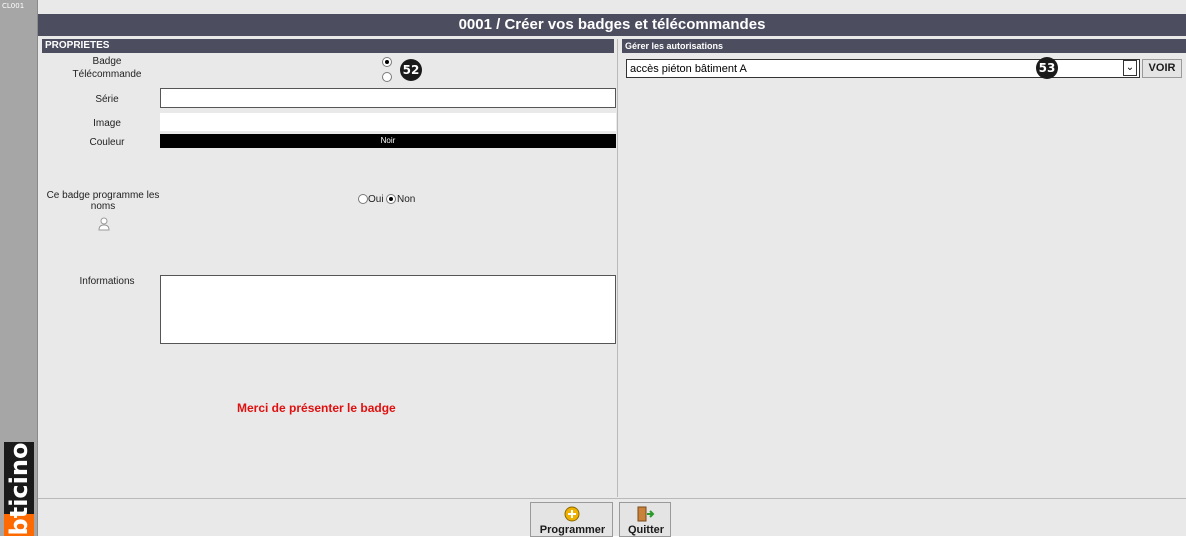 This screenshot has height=537, width=1186. I want to click on oui-label: Oui, so click(376, 199).